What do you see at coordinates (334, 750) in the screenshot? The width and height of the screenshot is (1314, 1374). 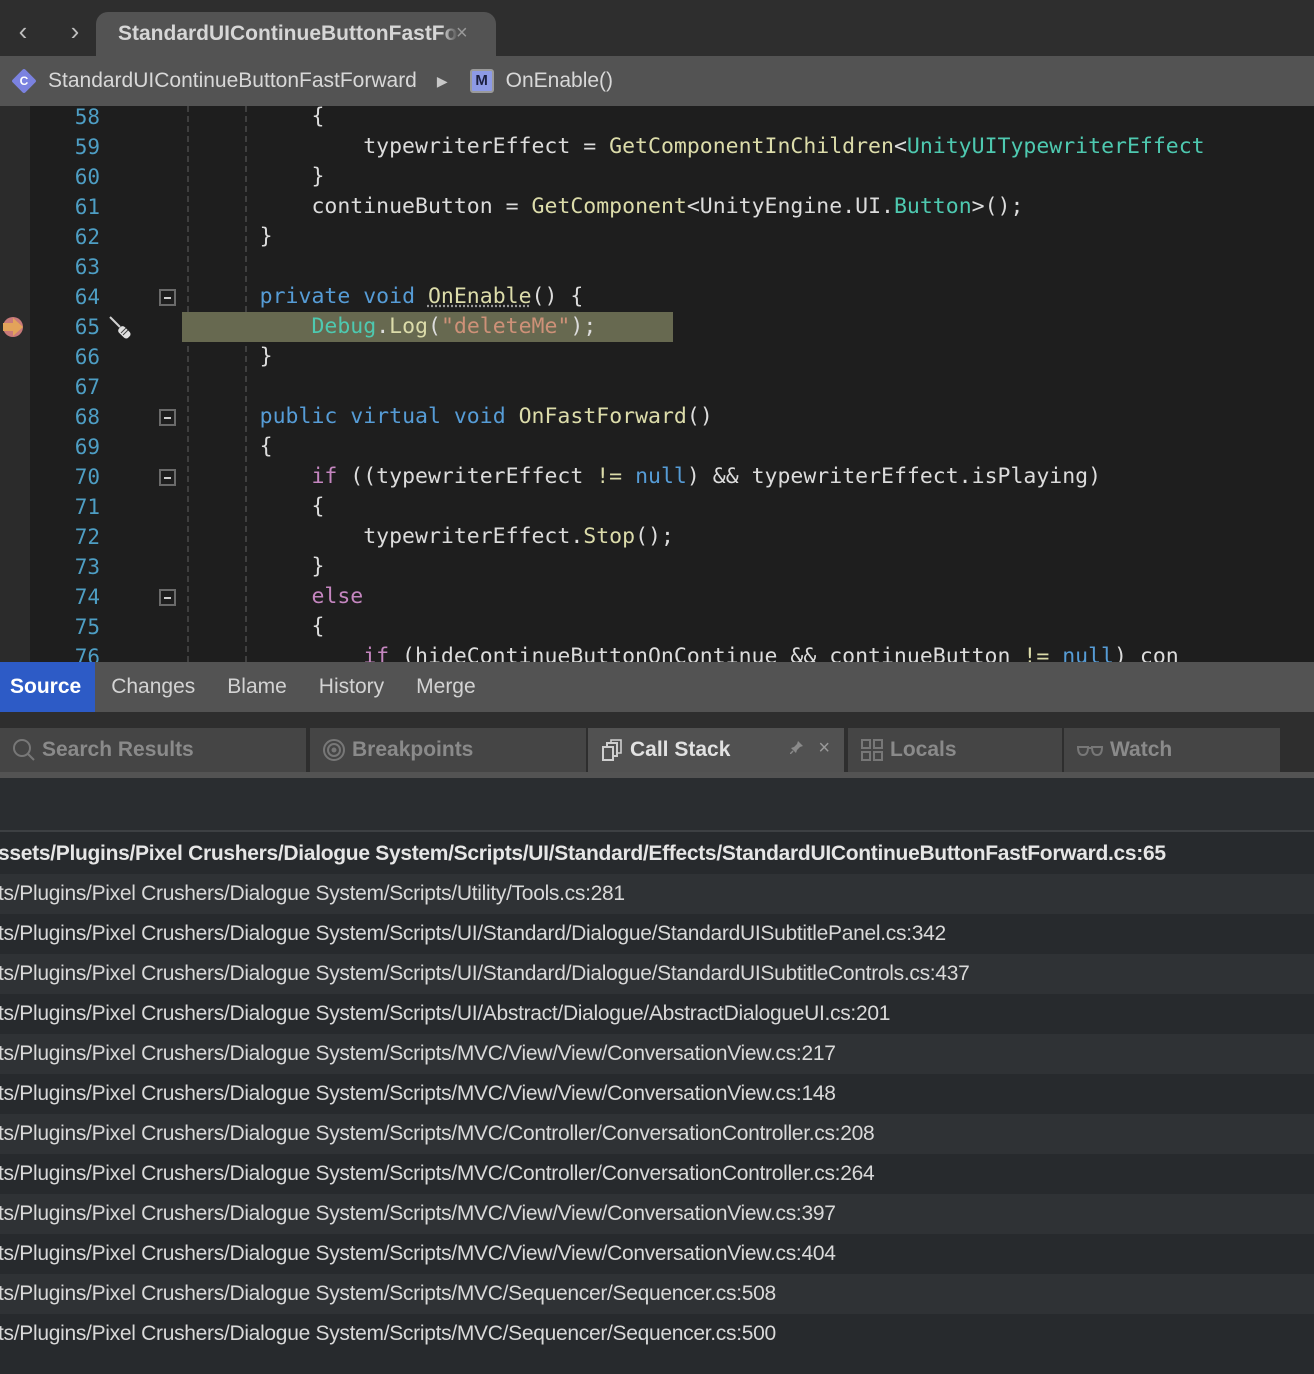 I see `breakpoints-icon` at bounding box center [334, 750].